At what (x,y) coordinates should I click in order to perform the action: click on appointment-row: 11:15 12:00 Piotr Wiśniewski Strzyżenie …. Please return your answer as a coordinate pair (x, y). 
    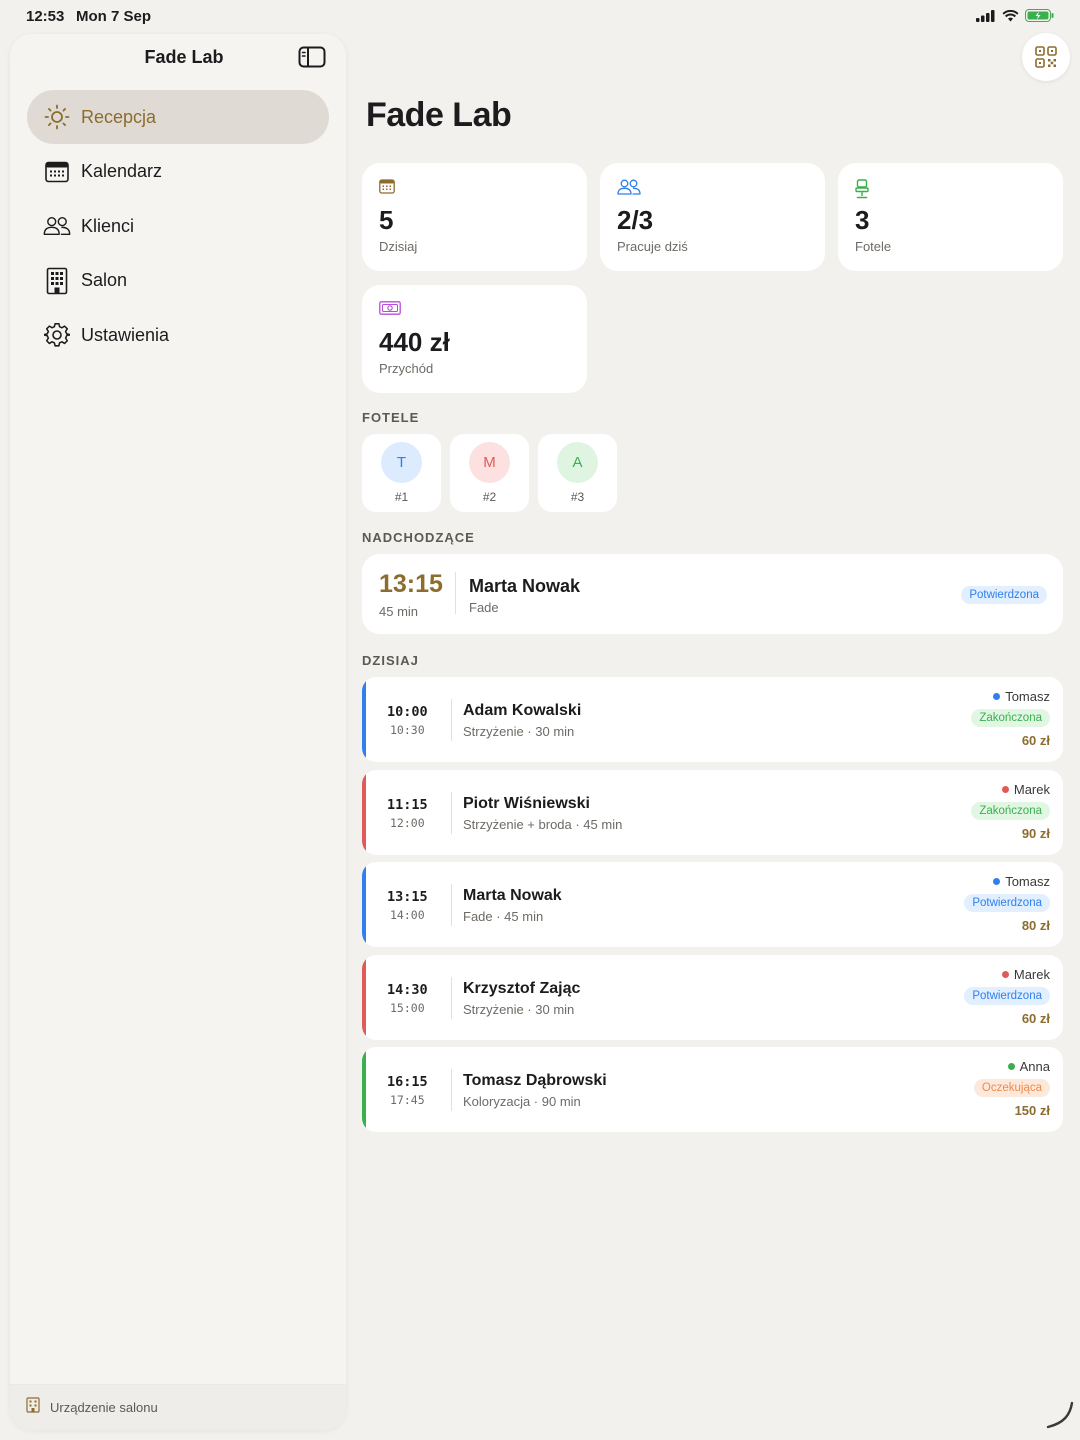
    Looking at the image, I should click on (712, 812).